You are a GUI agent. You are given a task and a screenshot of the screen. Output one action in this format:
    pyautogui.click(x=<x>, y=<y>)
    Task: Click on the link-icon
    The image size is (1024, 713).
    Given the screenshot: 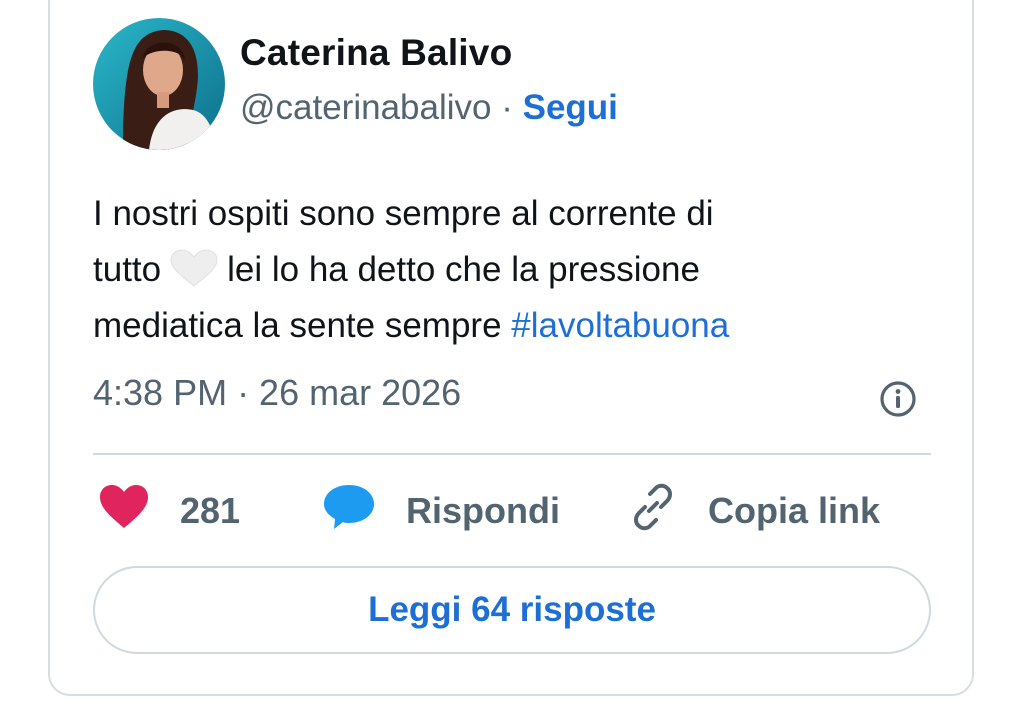 What is the action you would take?
    pyautogui.click(x=653, y=511)
    